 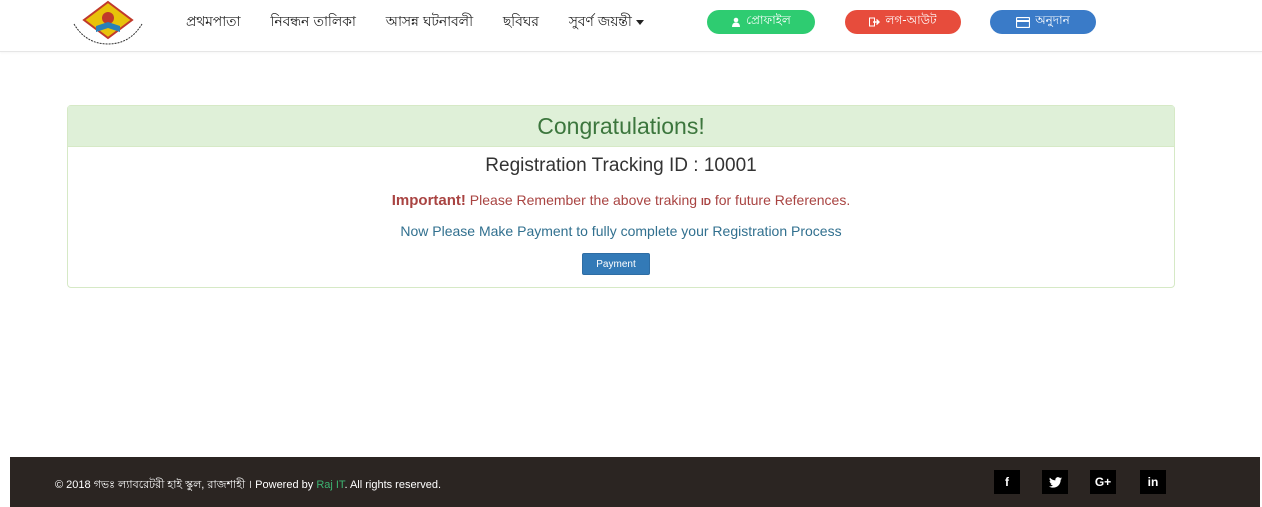 I want to click on credit-card-icon, so click(x=1023, y=22).